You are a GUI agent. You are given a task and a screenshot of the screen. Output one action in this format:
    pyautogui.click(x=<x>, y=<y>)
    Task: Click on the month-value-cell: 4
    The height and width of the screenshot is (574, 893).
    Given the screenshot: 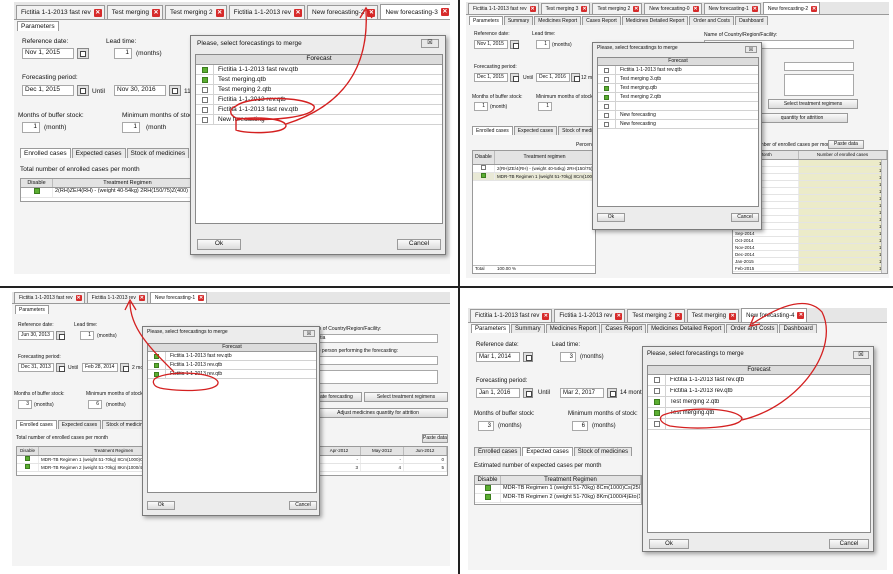 What is the action you would take?
    pyautogui.click(x=382, y=467)
    